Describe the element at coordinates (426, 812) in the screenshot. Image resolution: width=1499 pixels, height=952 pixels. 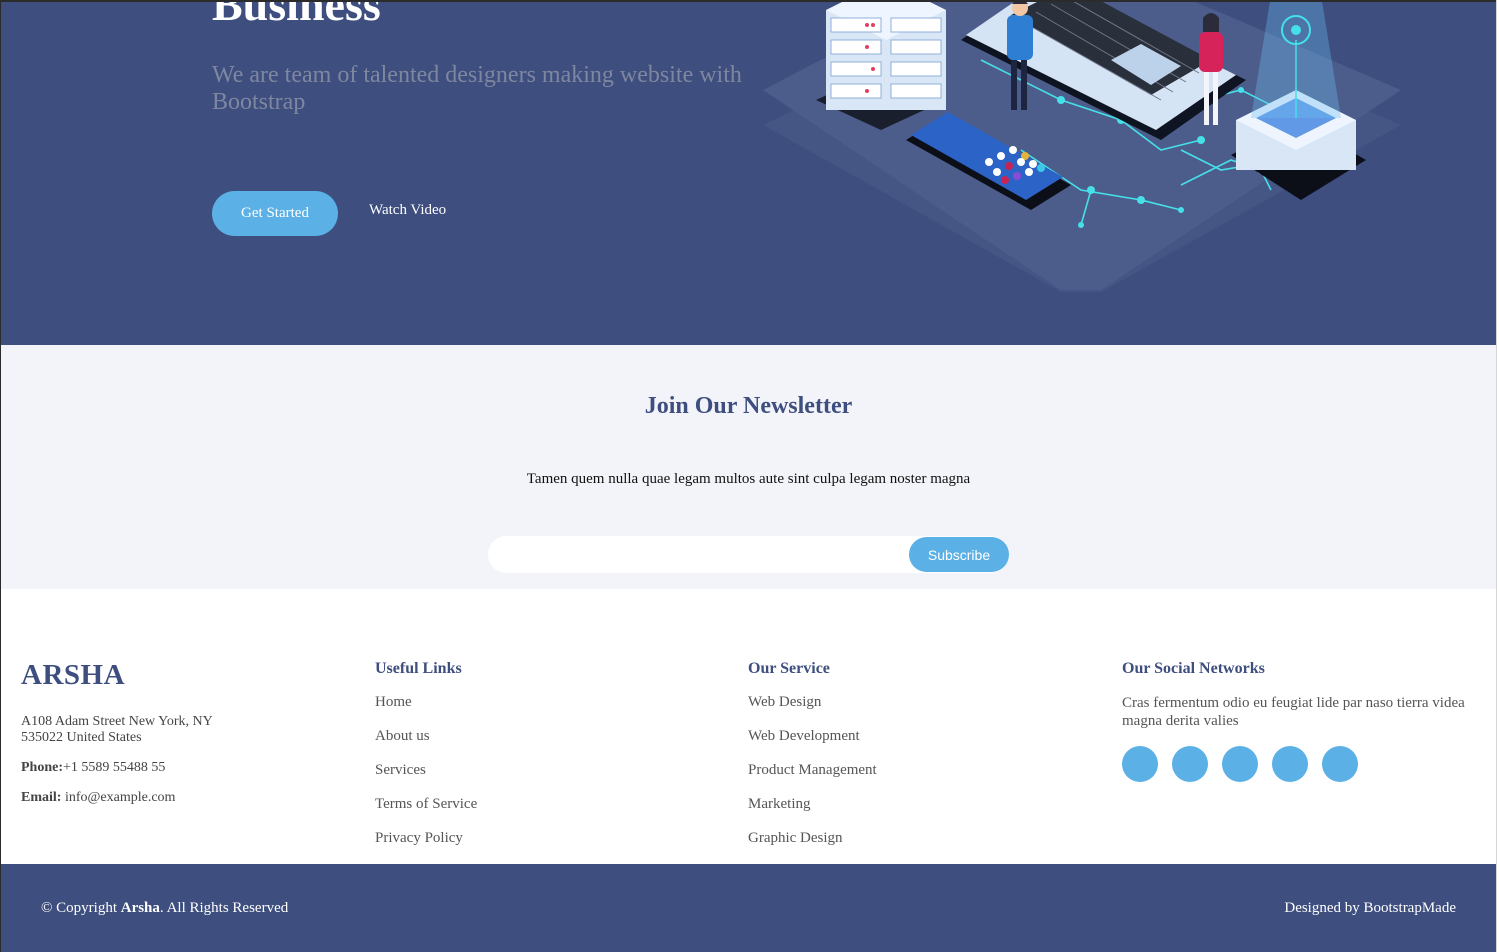
I see `footer-link-terms: Terms of Service` at that location.